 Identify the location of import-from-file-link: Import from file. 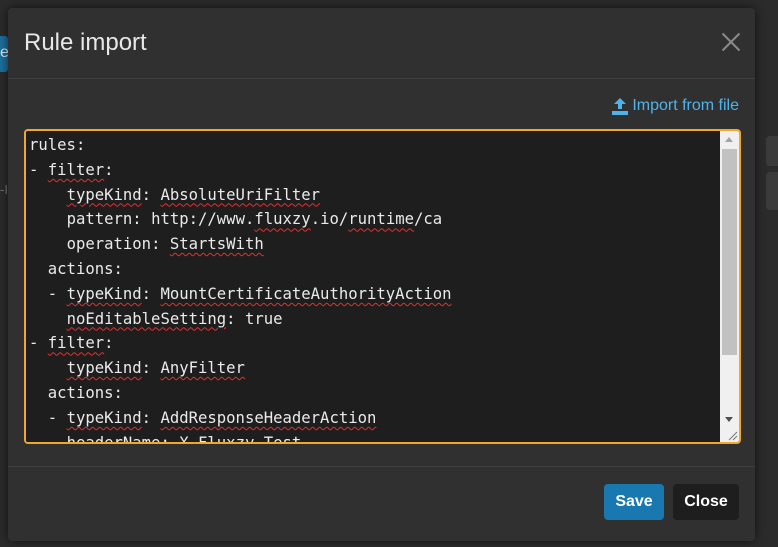
(675, 106).